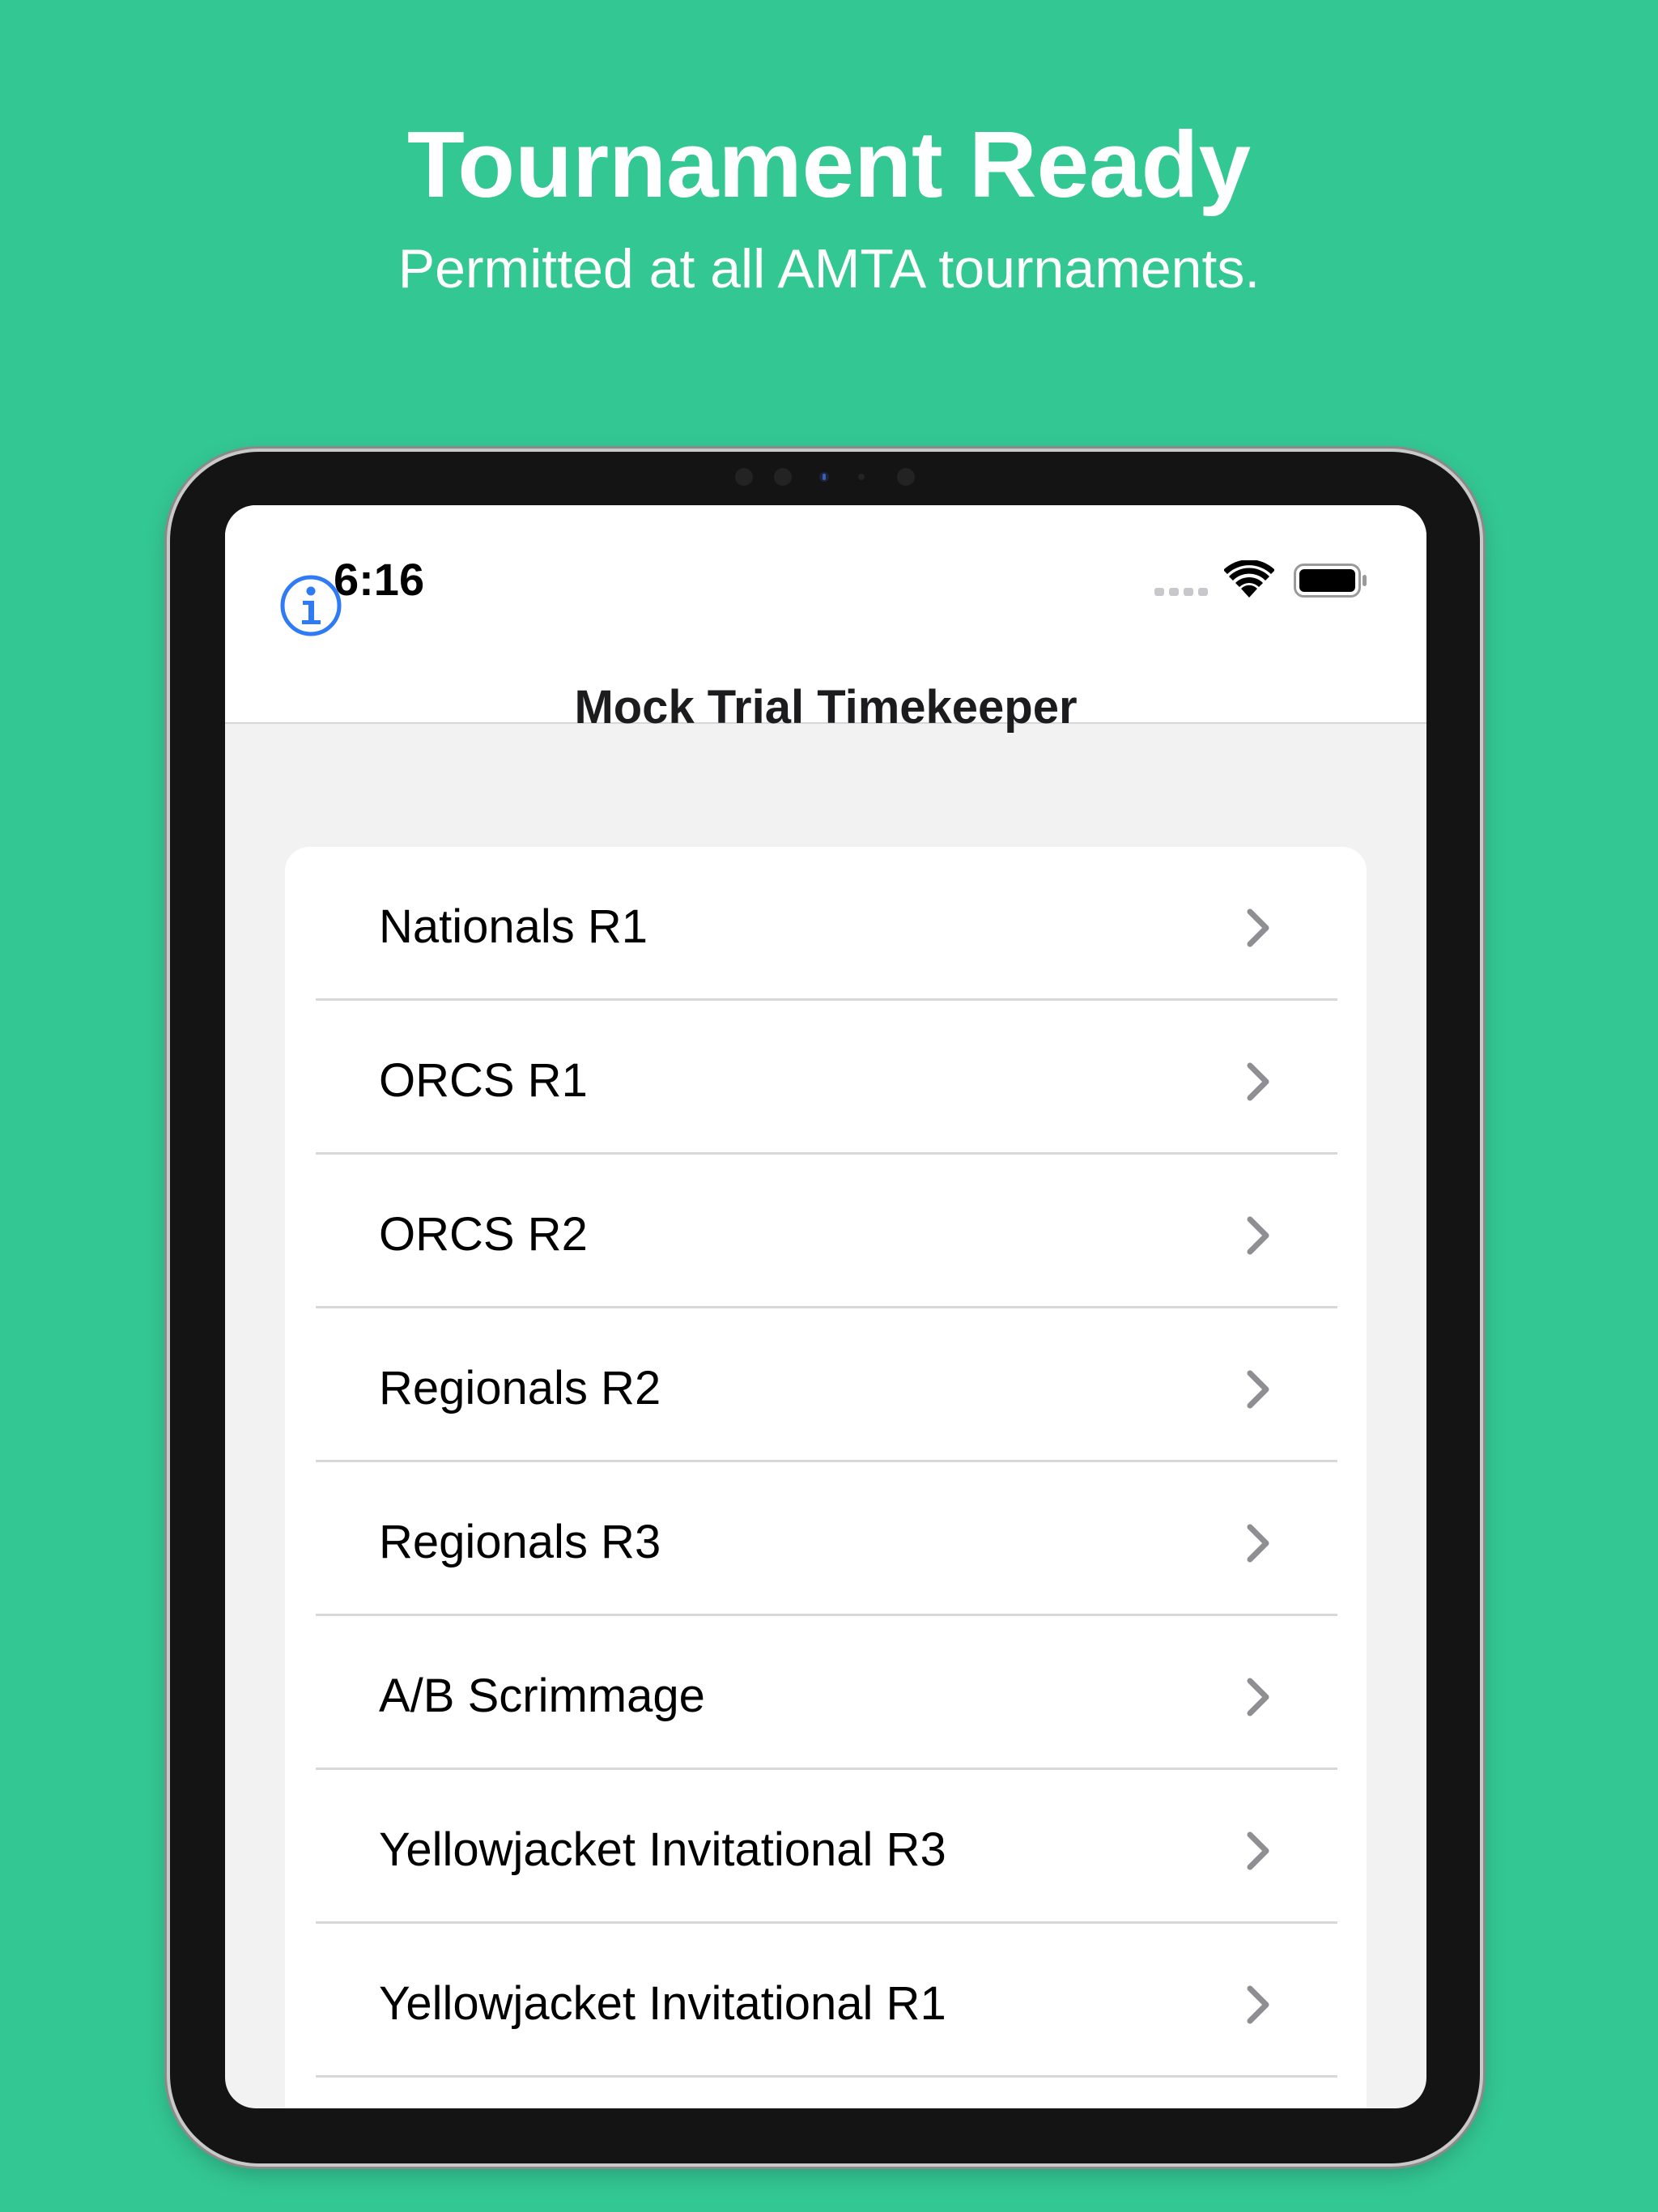  I want to click on row-divider, so click(826, 2077).